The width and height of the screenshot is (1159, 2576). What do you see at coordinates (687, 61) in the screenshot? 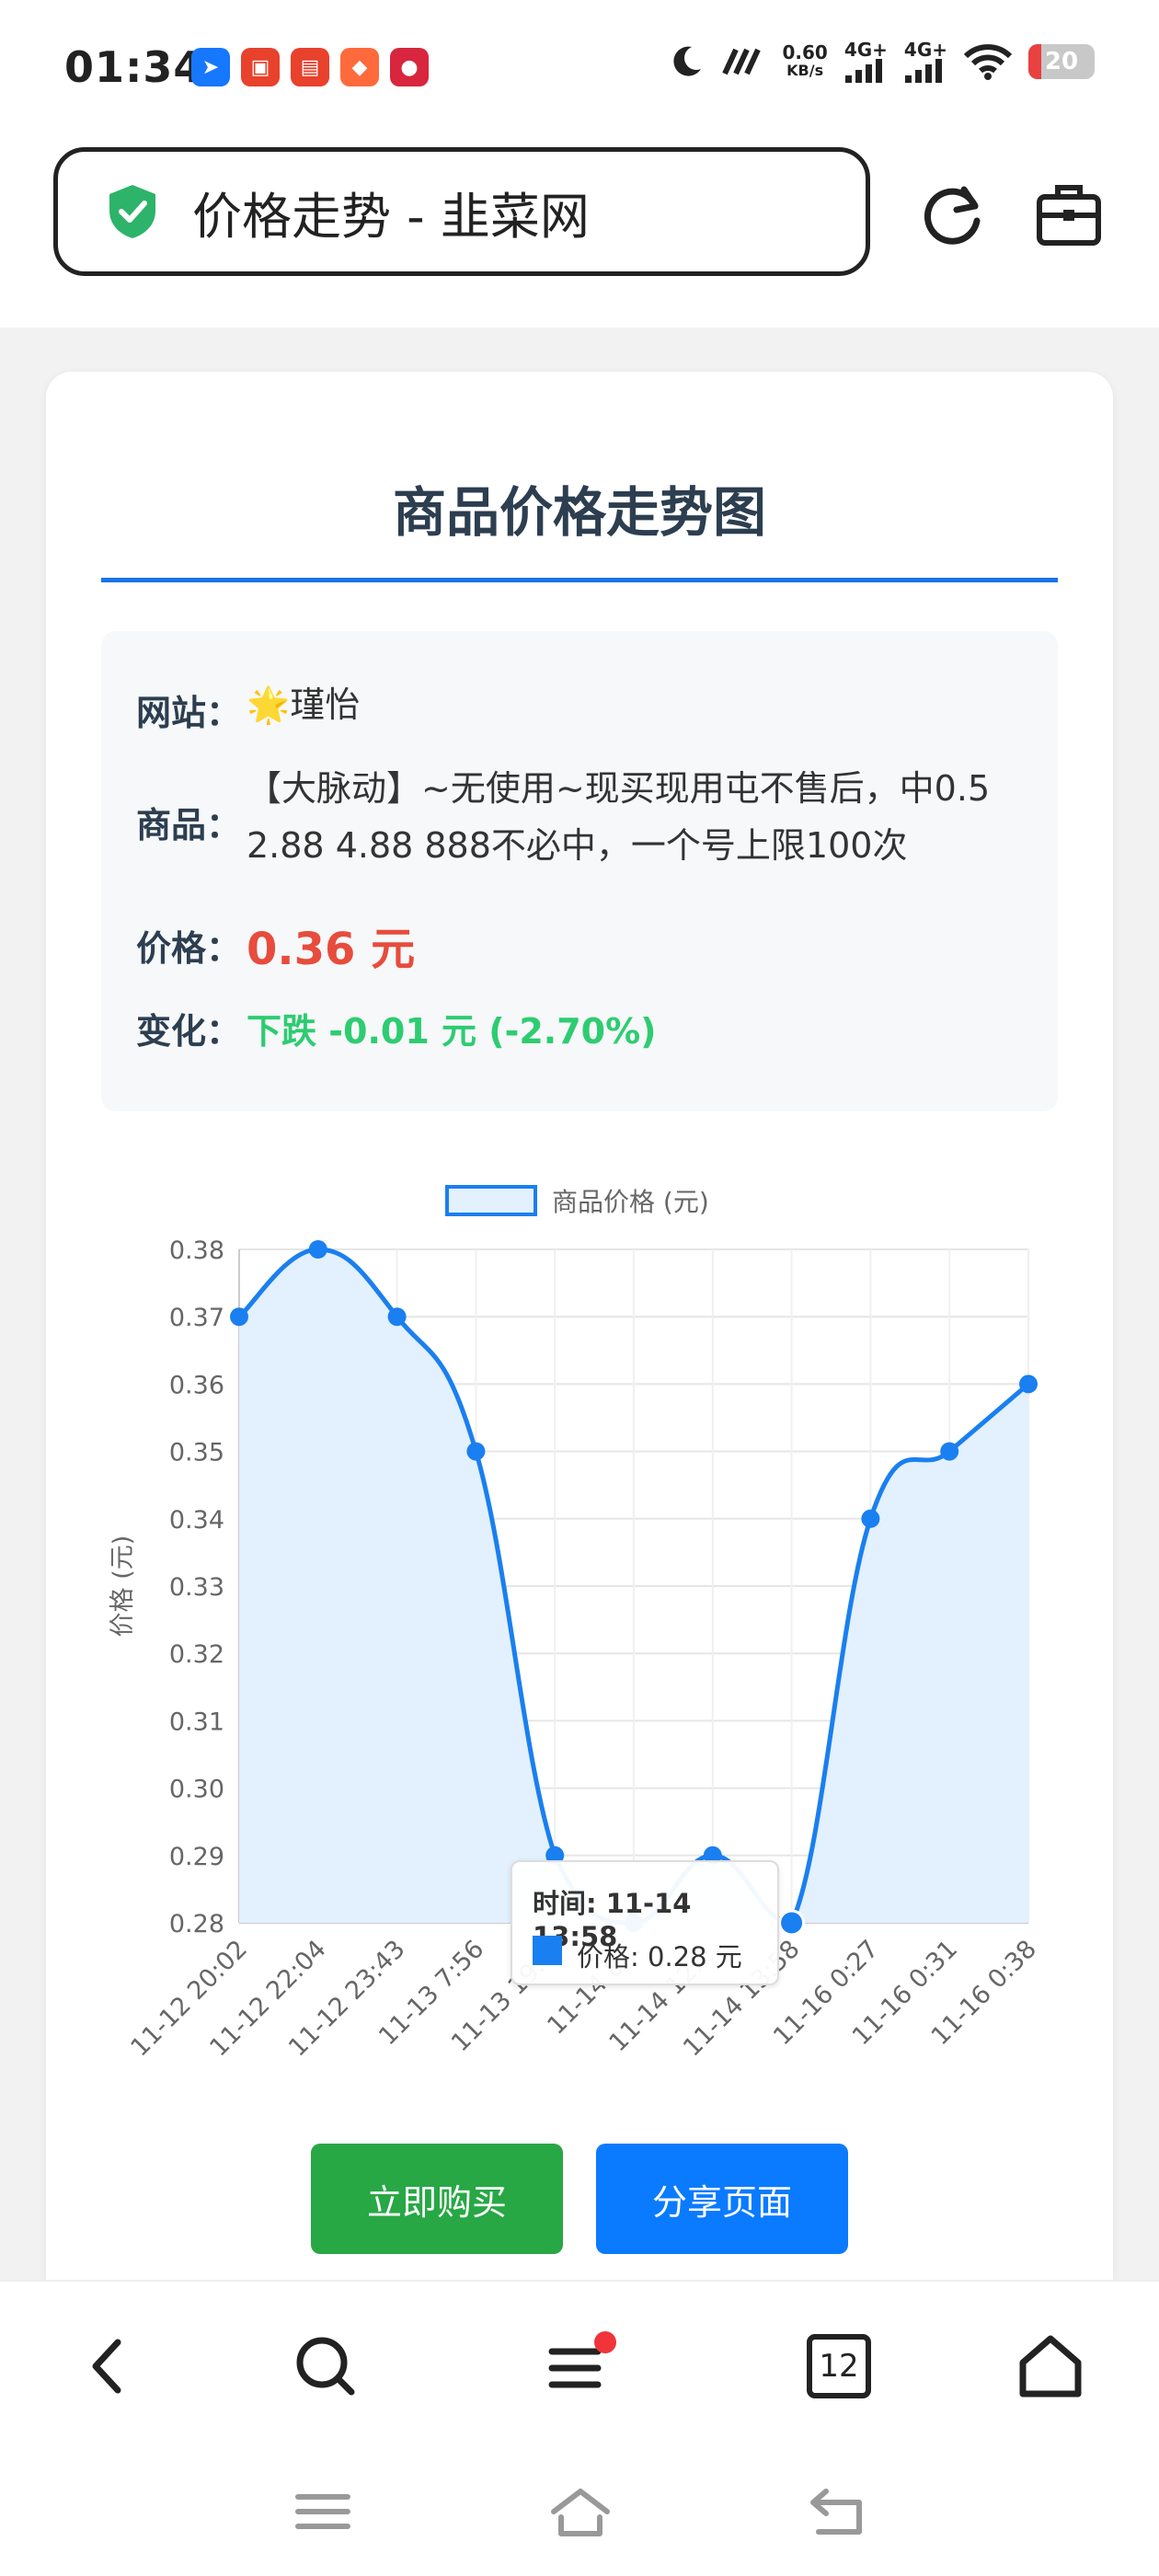
I see `moon-icon` at bounding box center [687, 61].